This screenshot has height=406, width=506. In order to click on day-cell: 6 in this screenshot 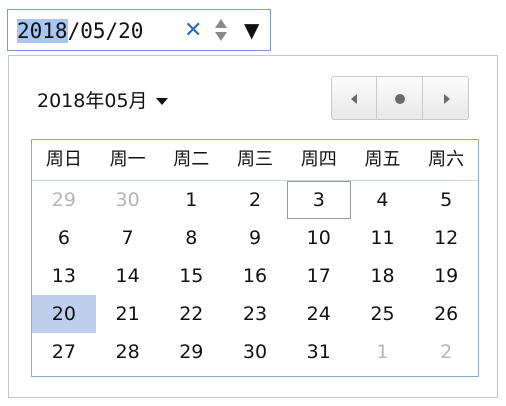, I will do `click(64, 238)`.